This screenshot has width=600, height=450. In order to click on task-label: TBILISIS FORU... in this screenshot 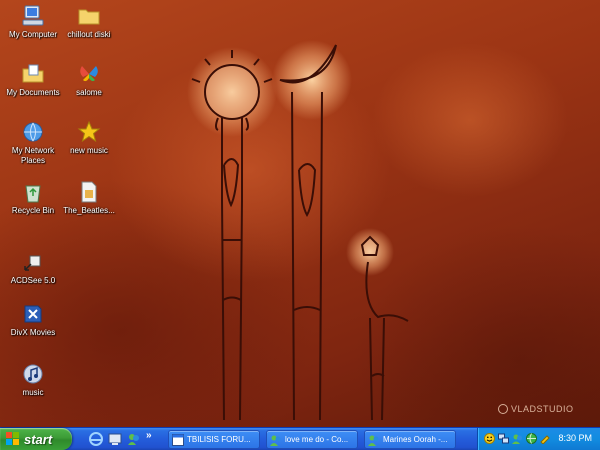, I will do `click(219, 439)`.